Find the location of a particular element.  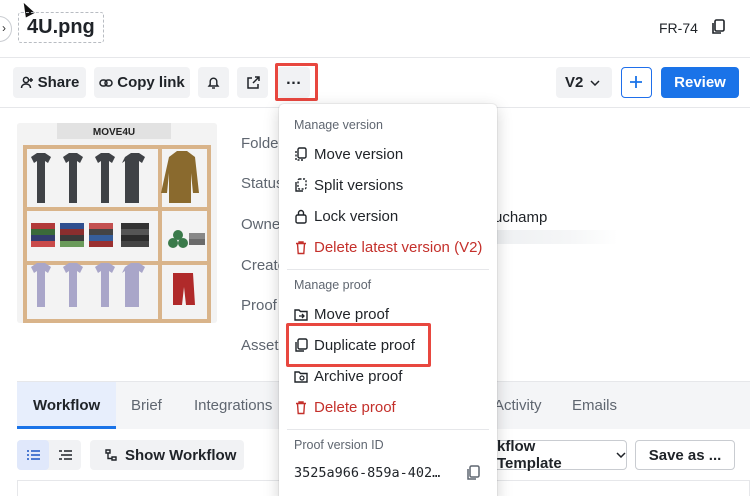

copy-link-label: Copy link is located at coordinates (151, 82).